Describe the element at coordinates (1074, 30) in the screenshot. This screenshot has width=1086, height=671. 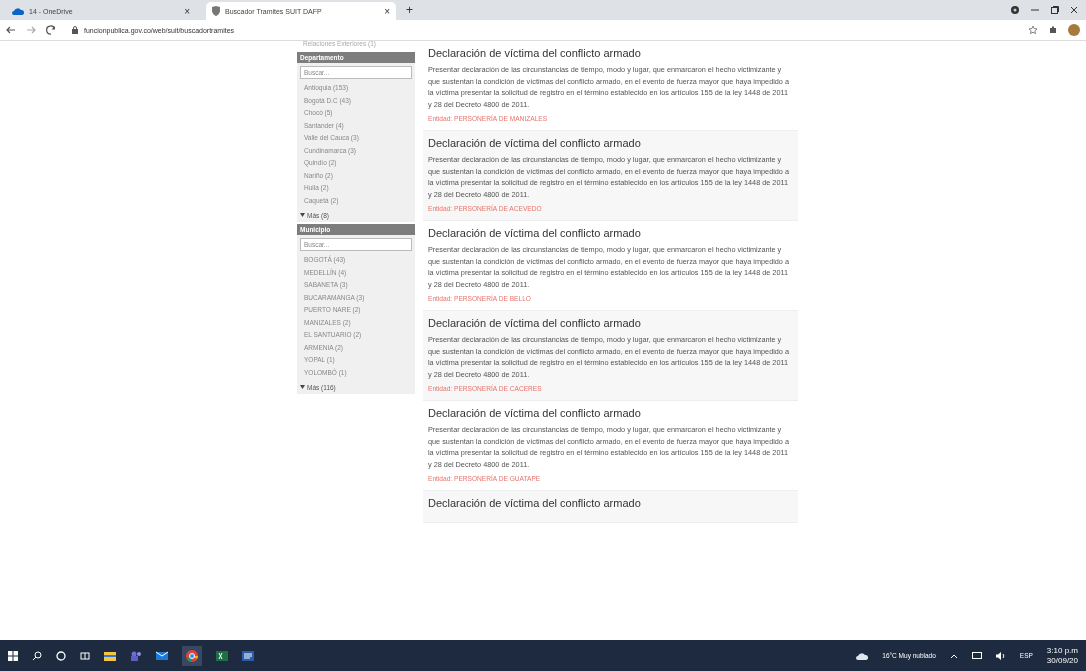
I see `avatar` at that location.